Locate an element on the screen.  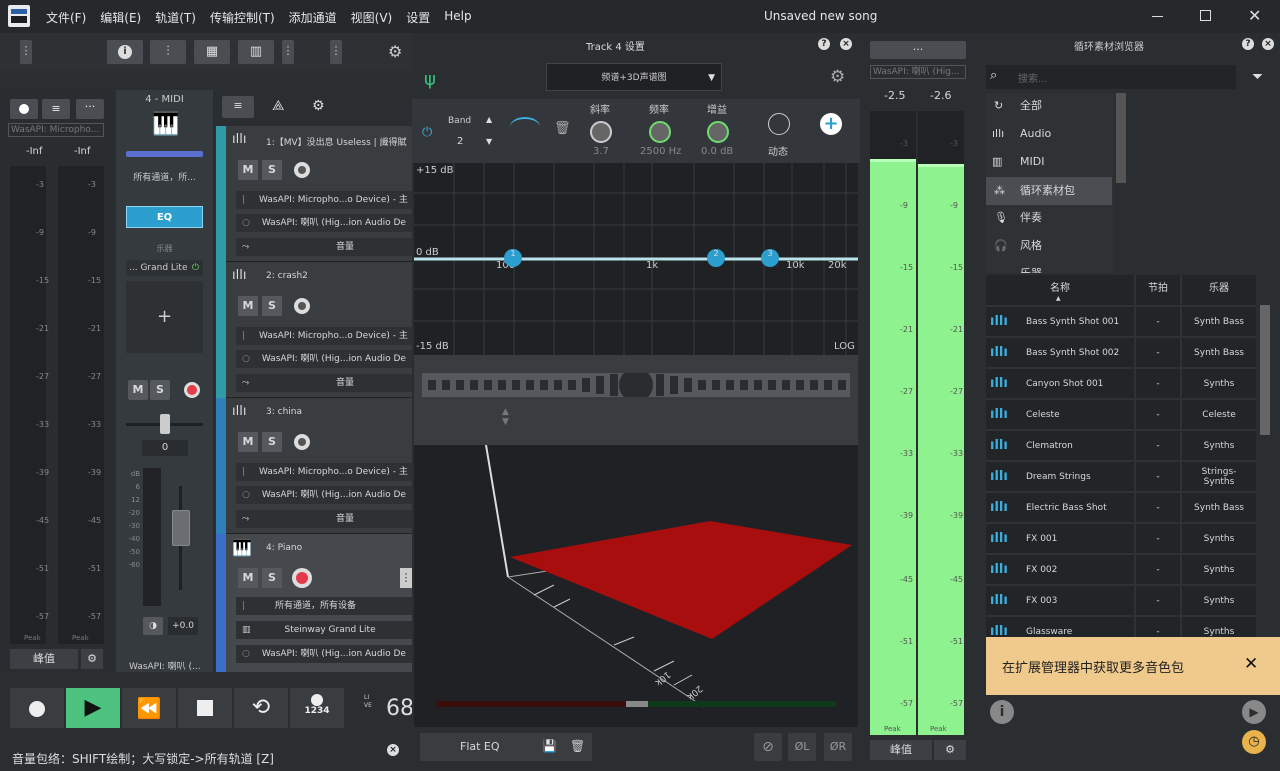
table-row: ıllı FX 002 - Synths is located at coordinates (1121, 569).